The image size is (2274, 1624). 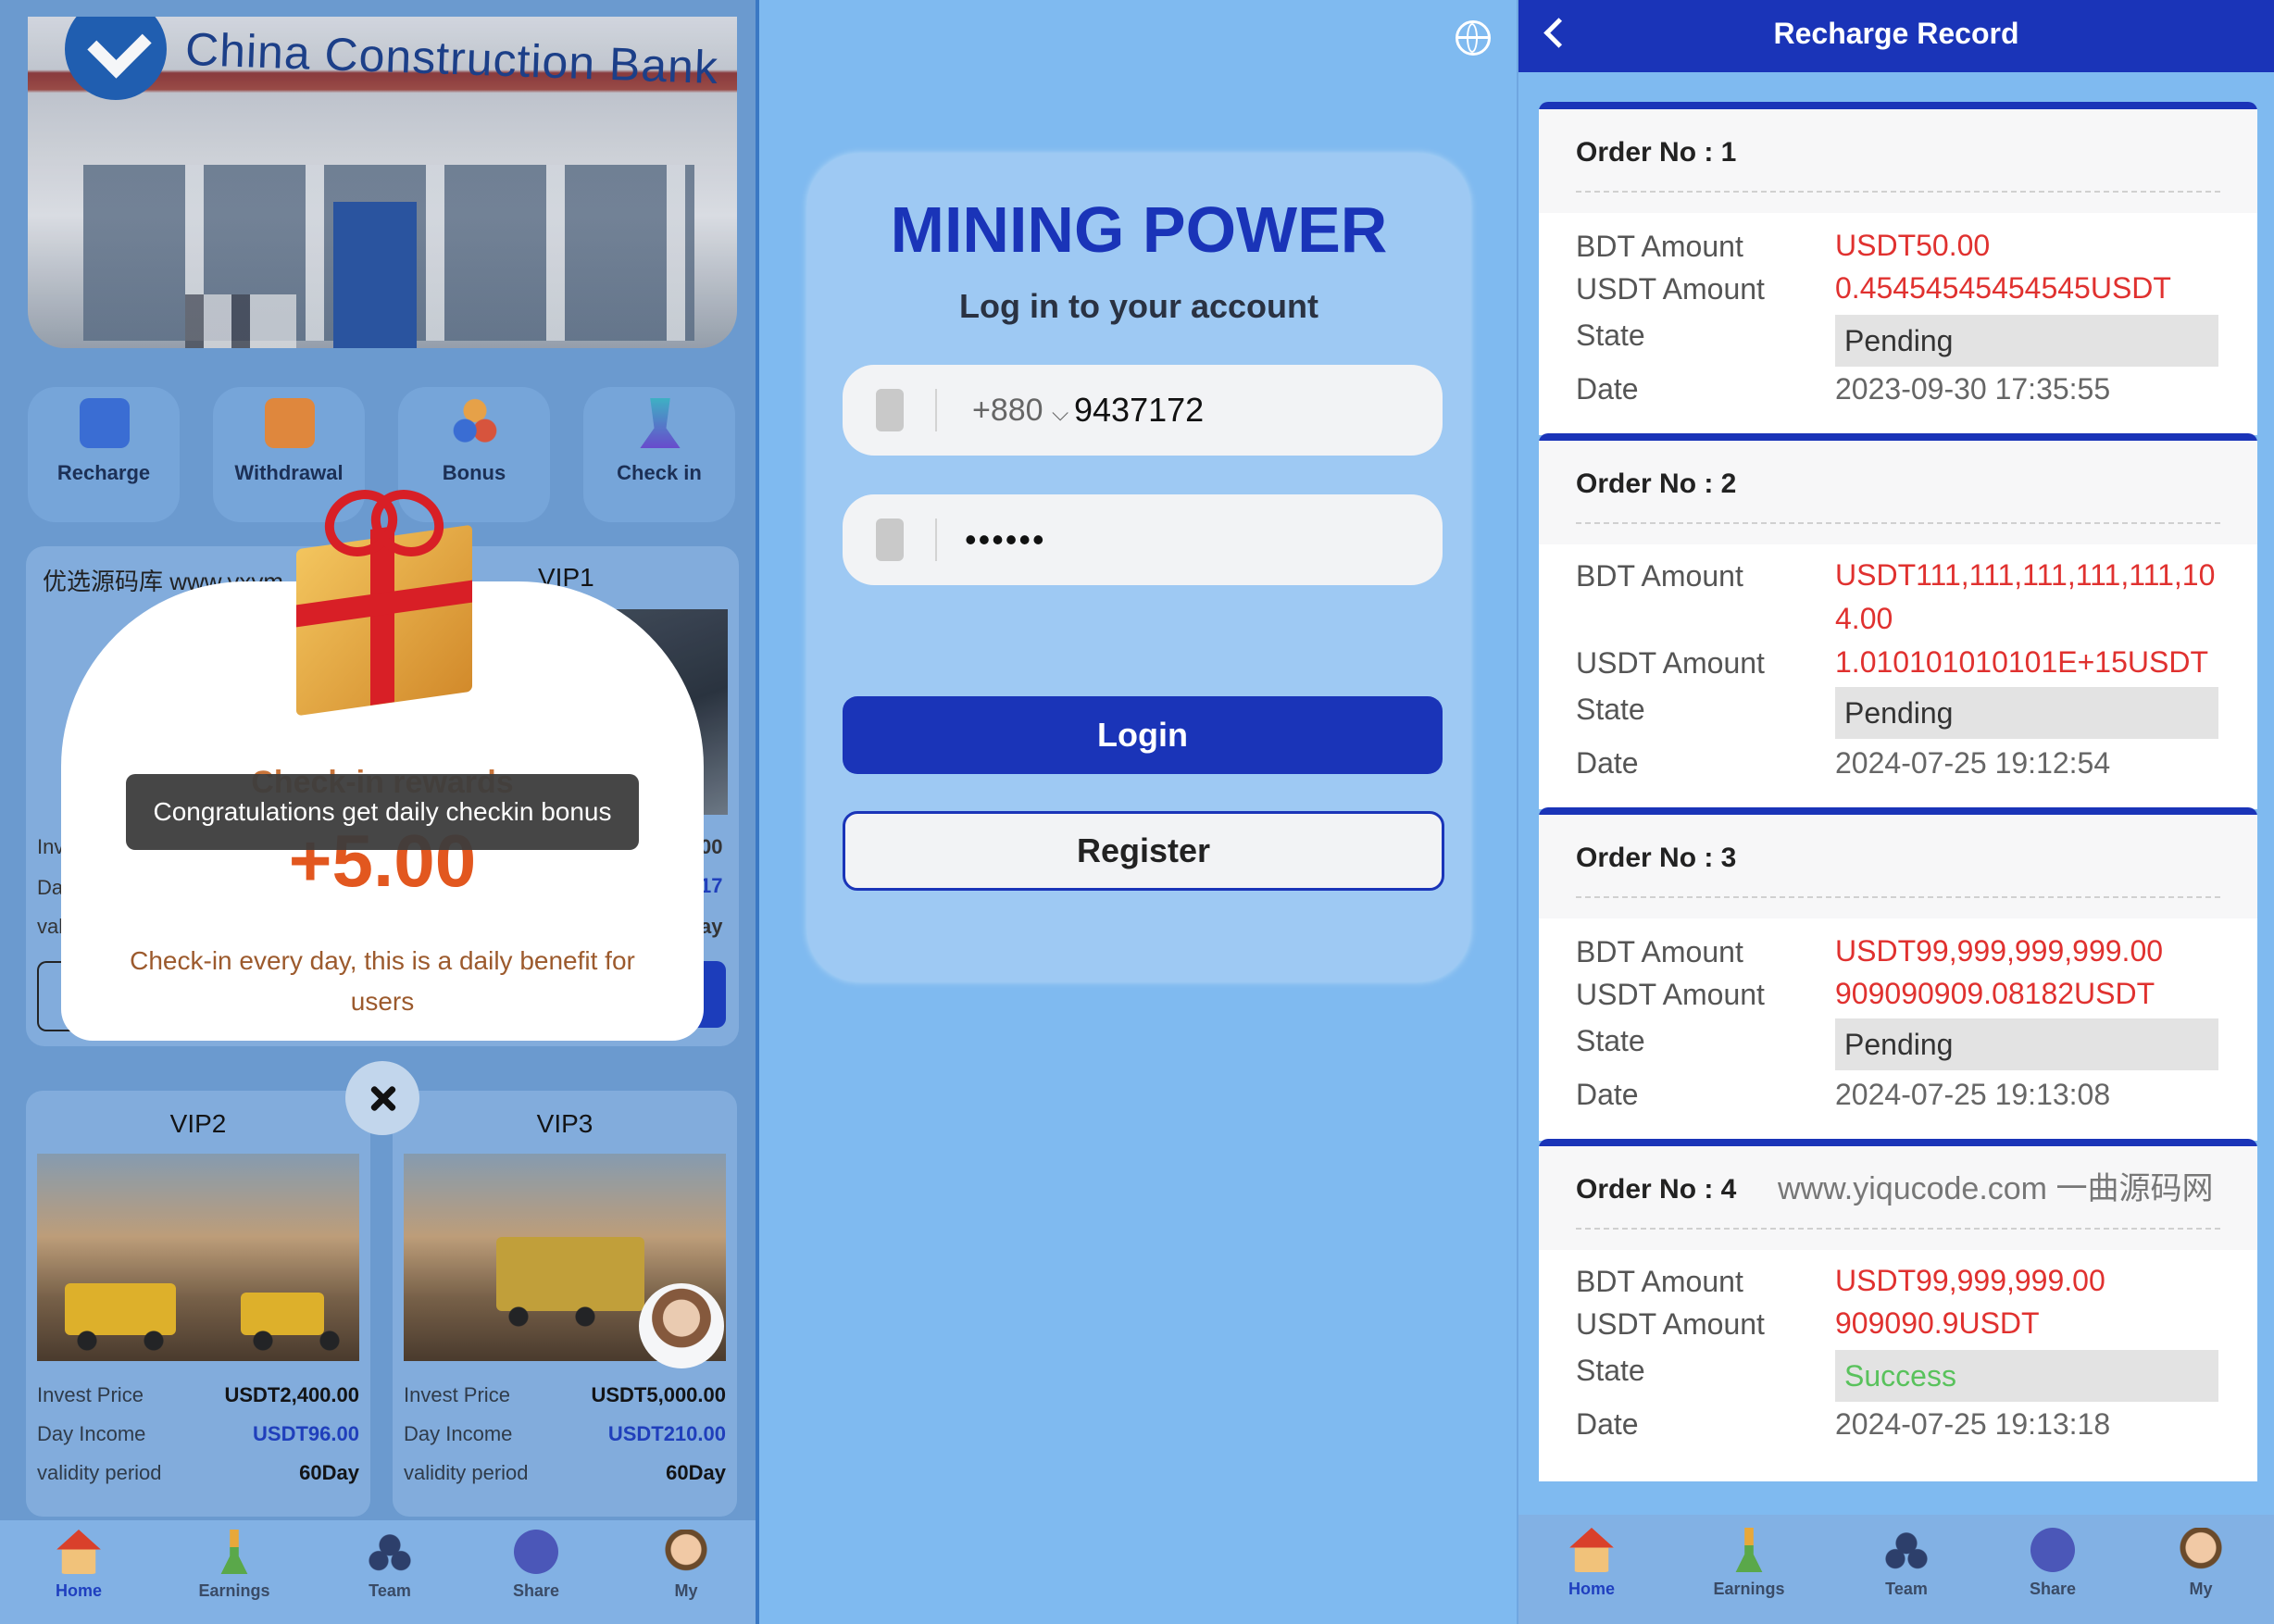 What do you see at coordinates (451, 58) in the screenshot?
I see `bank-name-text: China Construction Bank` at bounding box center [451, 58].